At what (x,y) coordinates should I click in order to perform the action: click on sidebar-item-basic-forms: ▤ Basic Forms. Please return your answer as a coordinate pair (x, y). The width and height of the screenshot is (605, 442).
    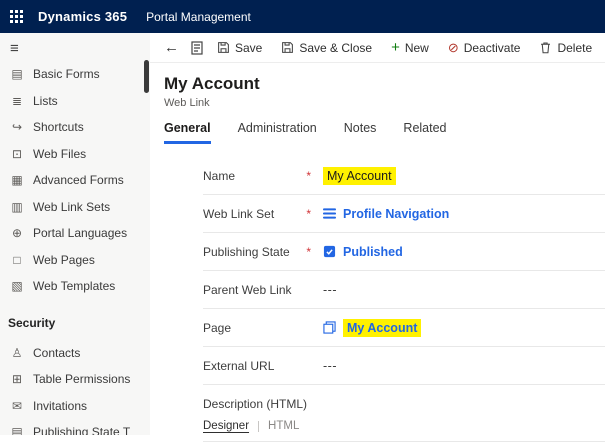
    Looking at the image, I should click on (75, 74).